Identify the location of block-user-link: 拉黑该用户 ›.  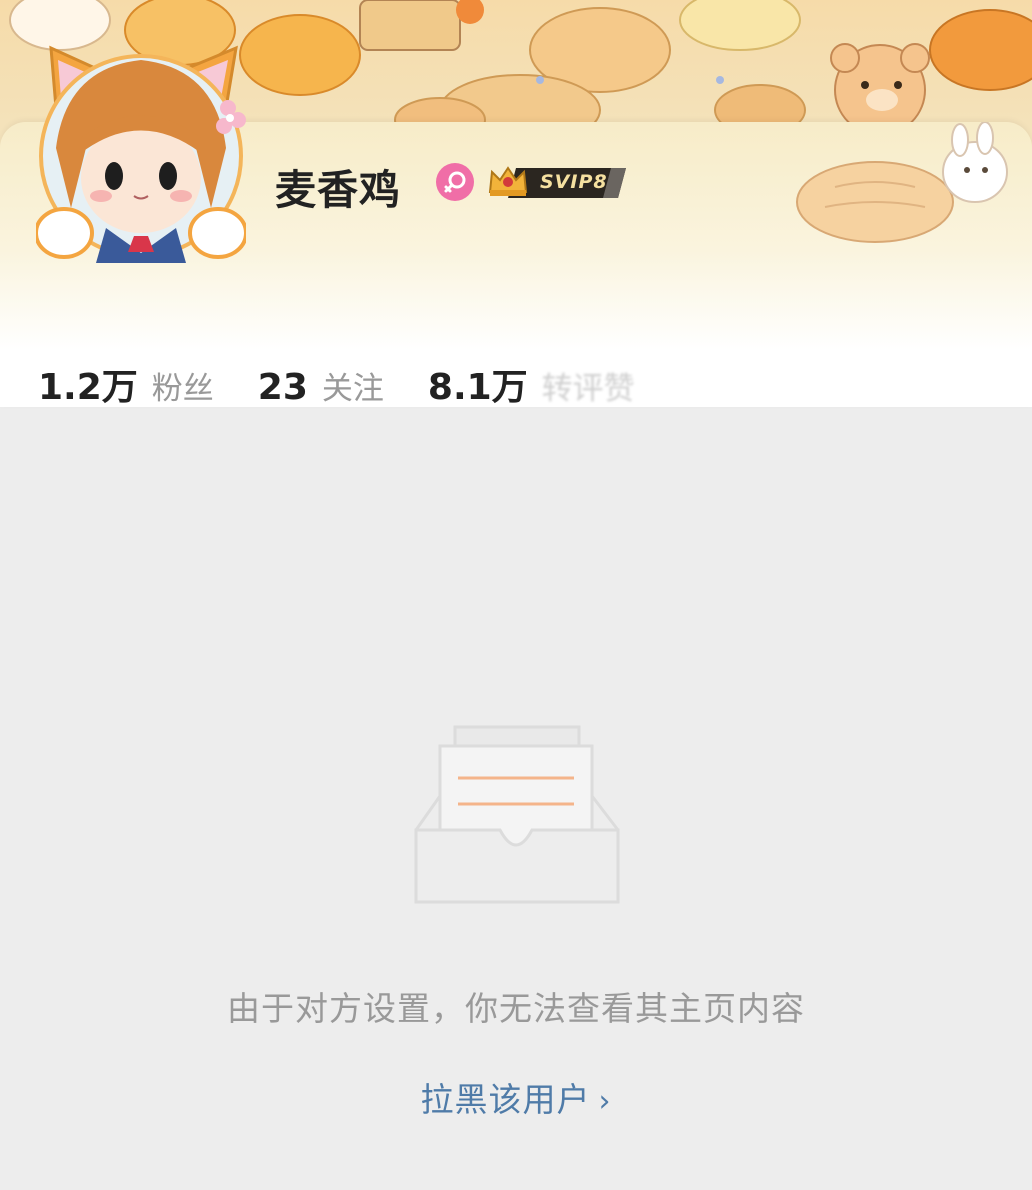
(516, 1097).